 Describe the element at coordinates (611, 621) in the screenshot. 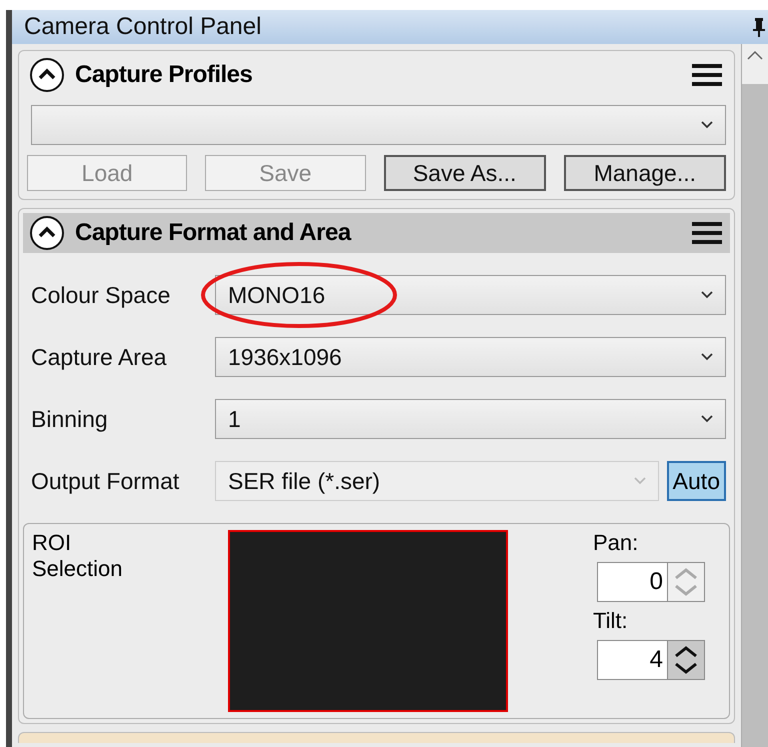

I see `spinner-label: Tilt:` at that location.